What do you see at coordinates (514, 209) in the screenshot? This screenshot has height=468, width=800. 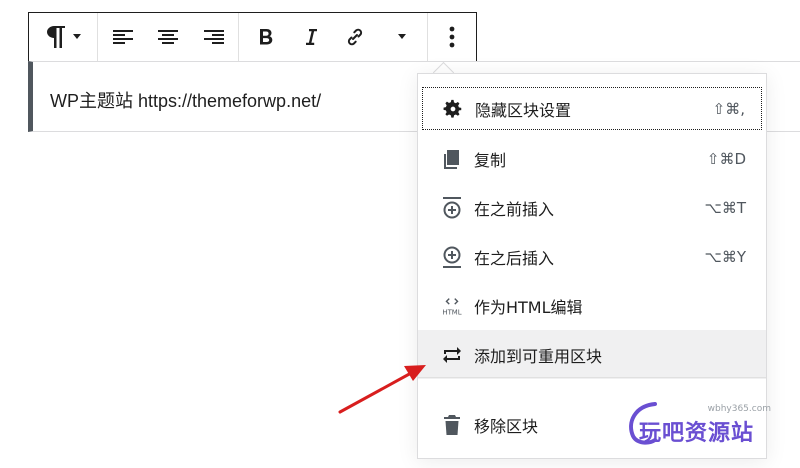 I see `menu-item-label: 在之前插入` at bounding box center [514, 209].